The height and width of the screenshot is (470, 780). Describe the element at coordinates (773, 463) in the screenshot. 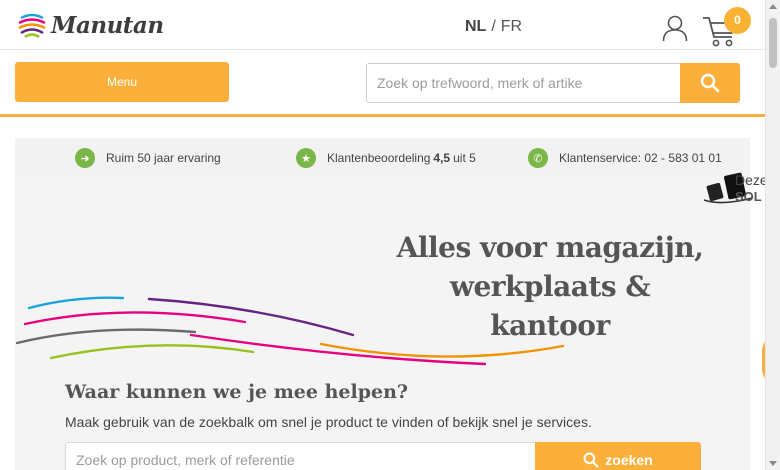

I see `scroll-down-arrow-icon` at that location.